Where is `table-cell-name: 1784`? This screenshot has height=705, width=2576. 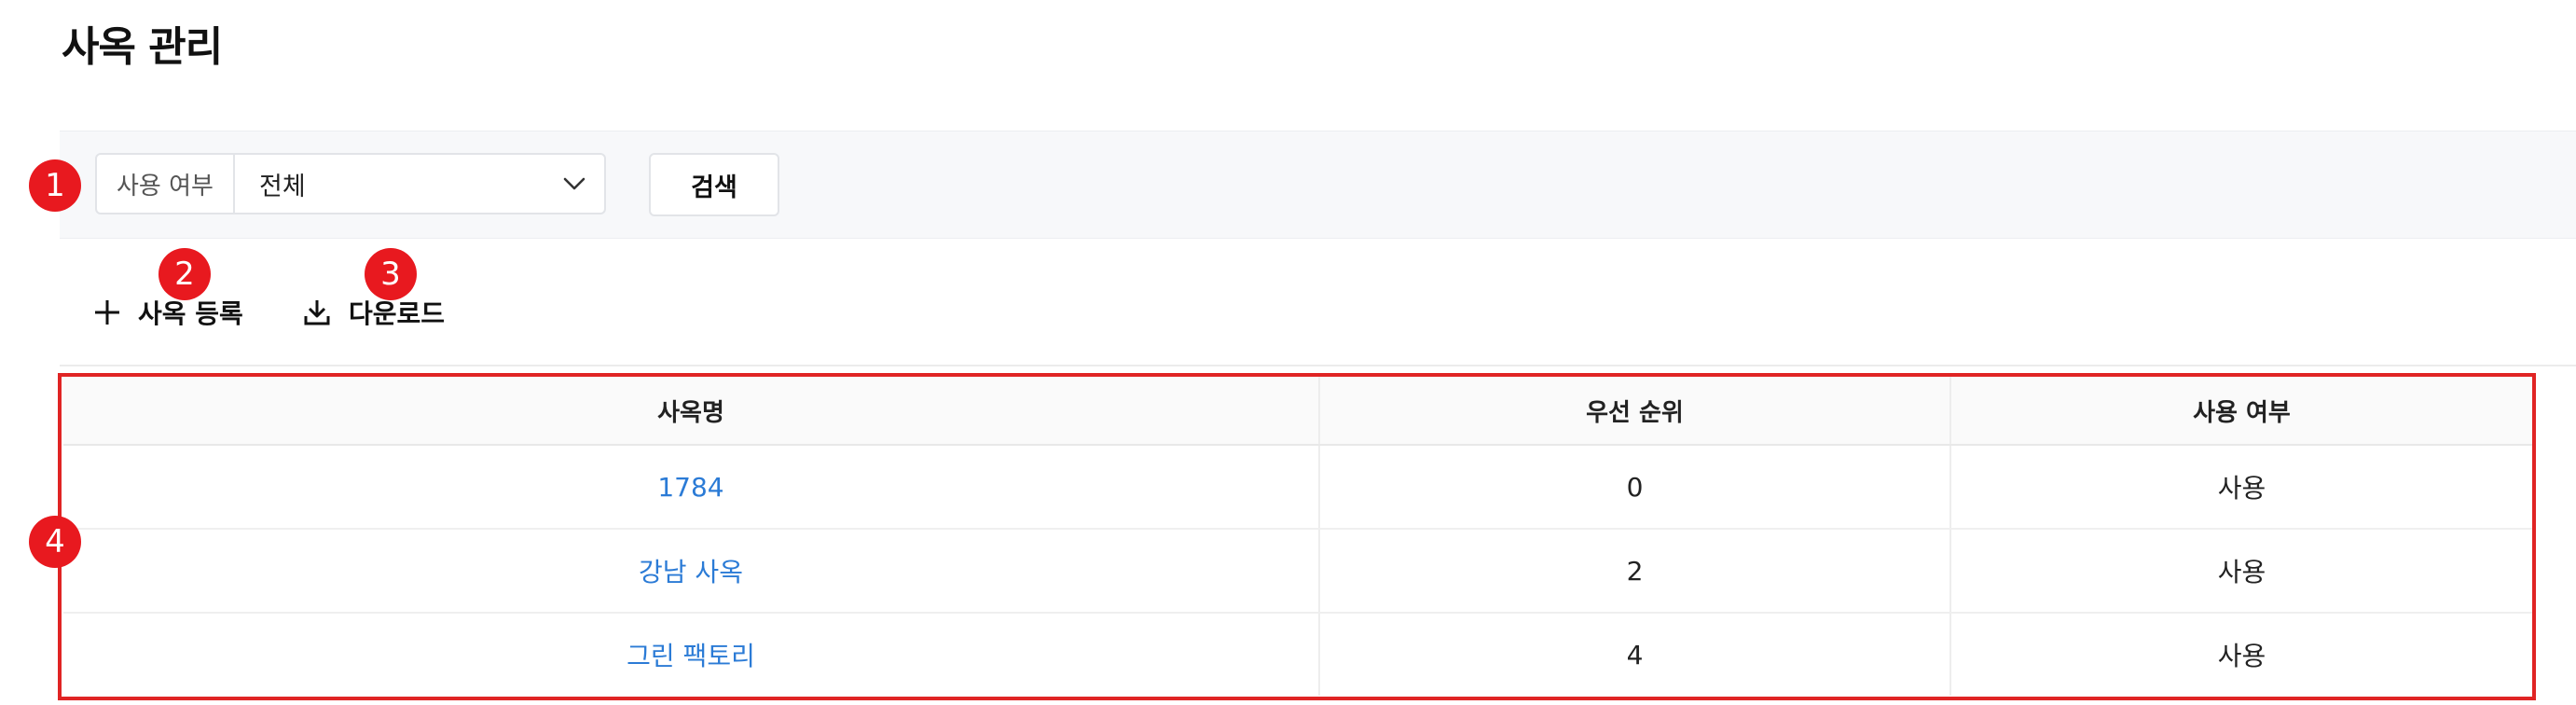
table-cell-name: 1784 is located at coordinates (691, 488).